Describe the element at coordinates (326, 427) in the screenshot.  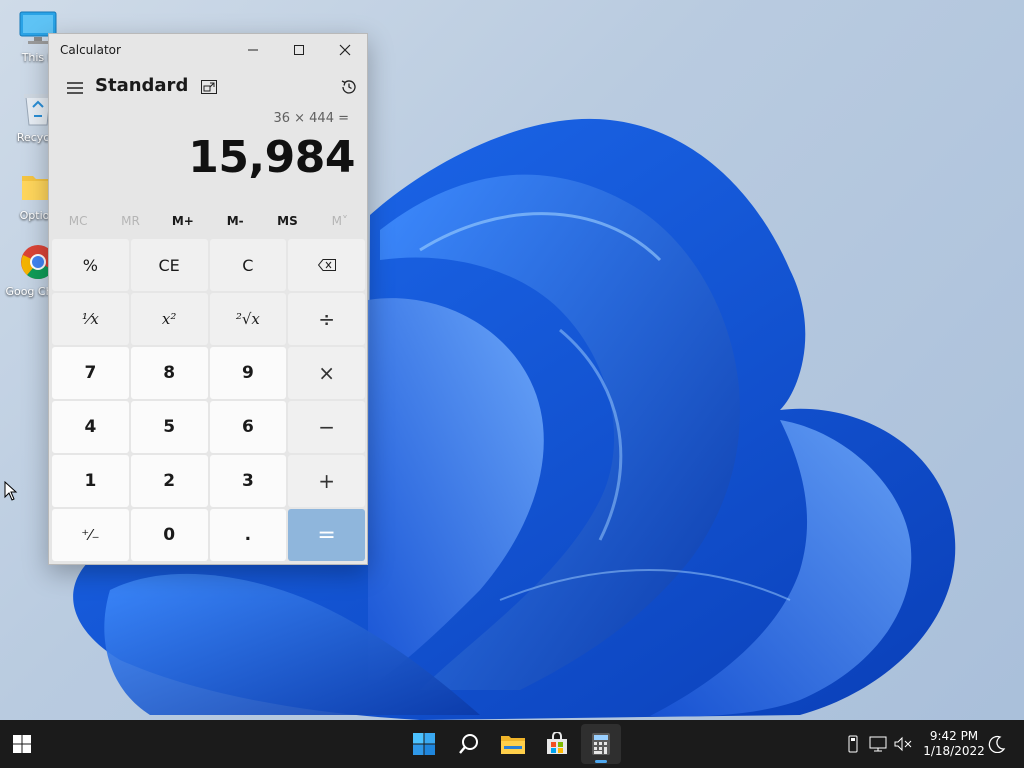
I see `subtract-button: −` at that location.